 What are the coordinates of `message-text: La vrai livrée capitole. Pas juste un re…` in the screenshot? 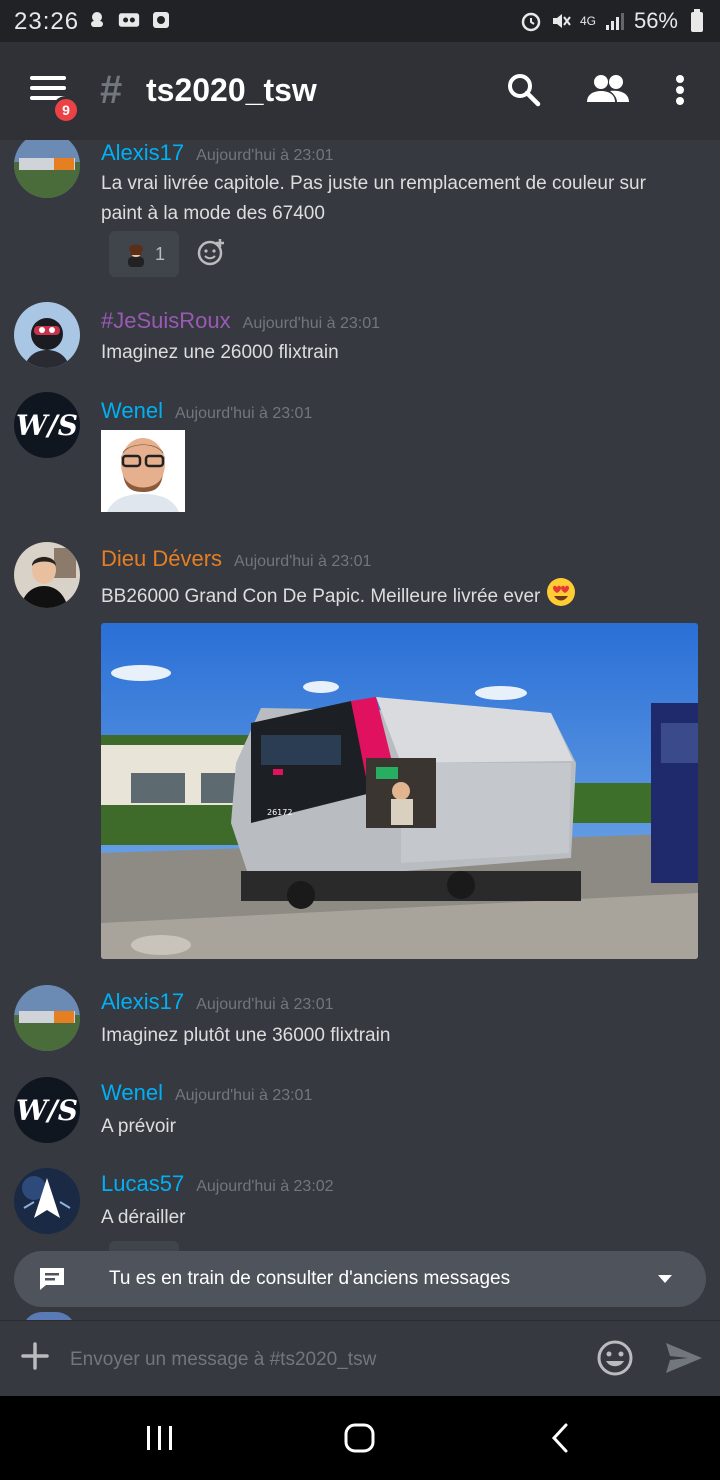 It's located at (373, 198).